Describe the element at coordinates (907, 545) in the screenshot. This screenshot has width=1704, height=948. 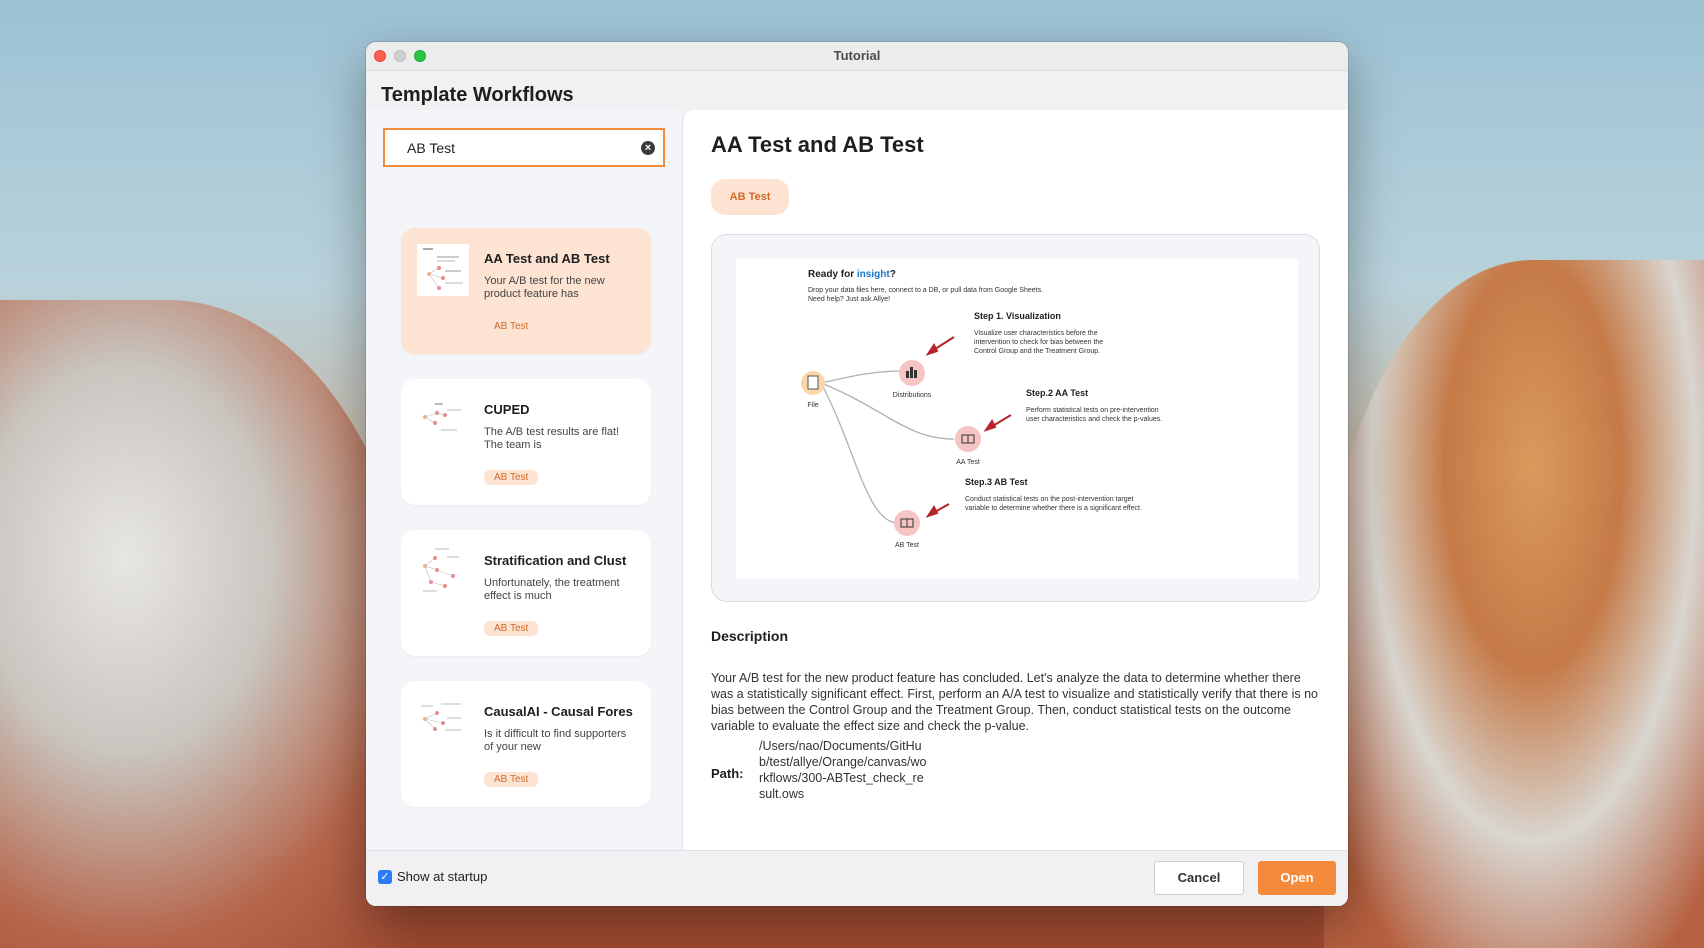
I see `node-label-ab-test: AB Test` at that location.